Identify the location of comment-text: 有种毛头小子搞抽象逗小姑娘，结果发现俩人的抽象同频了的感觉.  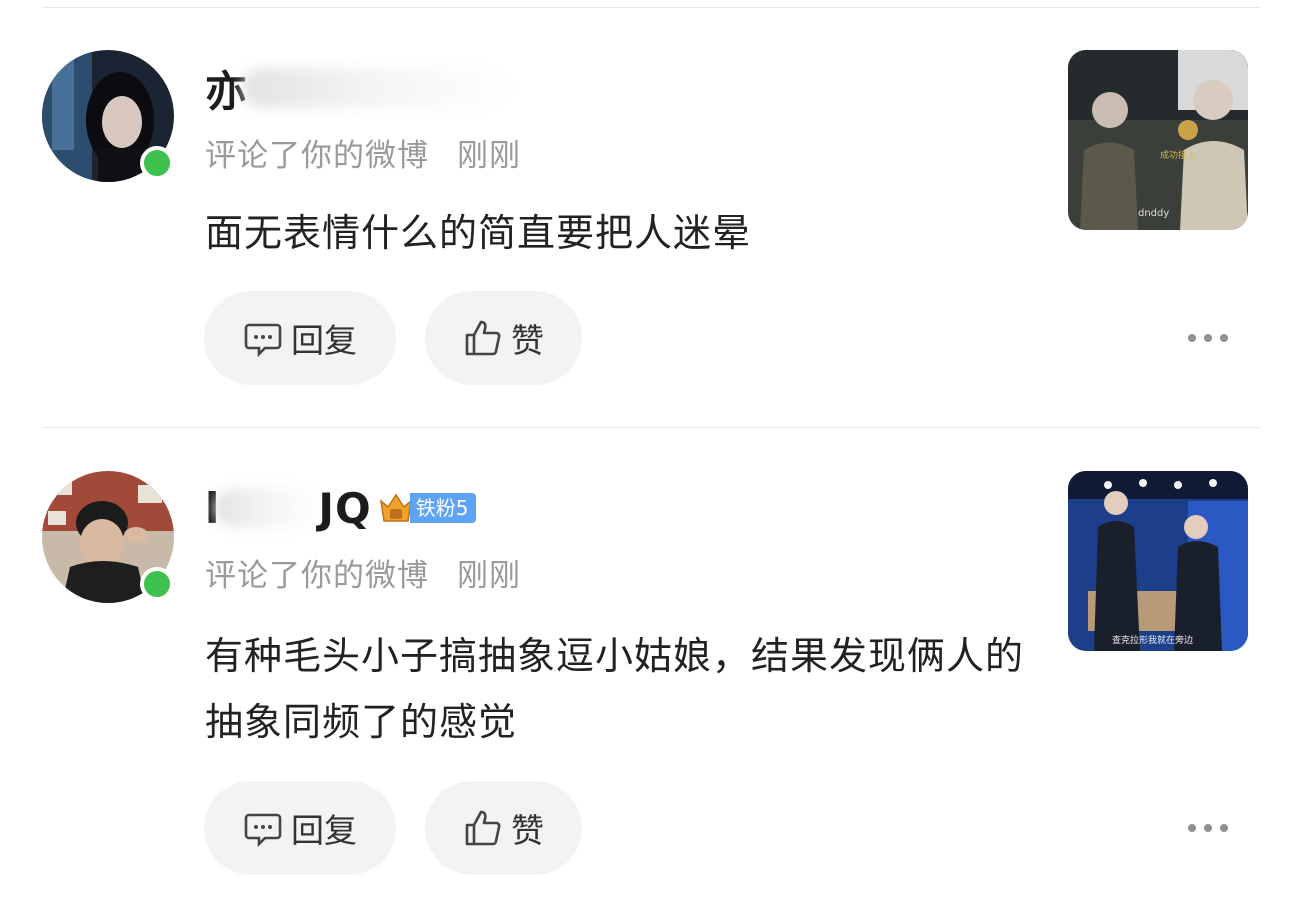
(615, 689).